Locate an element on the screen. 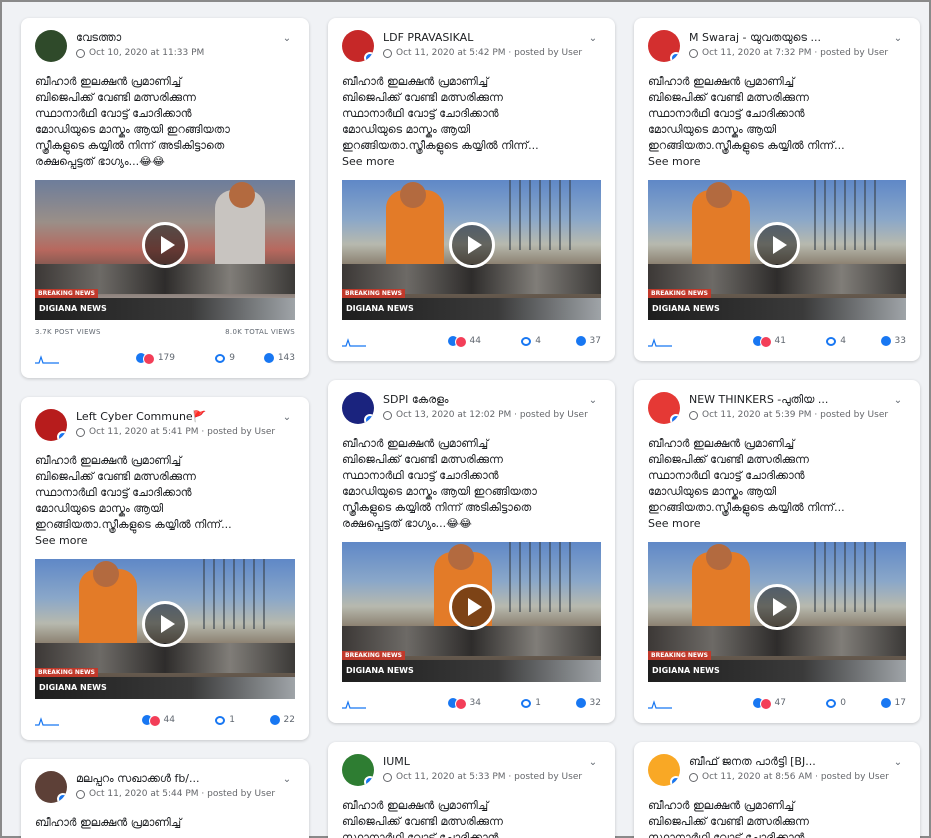  post-text: ബീഹാർ ഇലക്ഷൻ പ്രമാണിച്ച് is located at coordinates (108, 822).